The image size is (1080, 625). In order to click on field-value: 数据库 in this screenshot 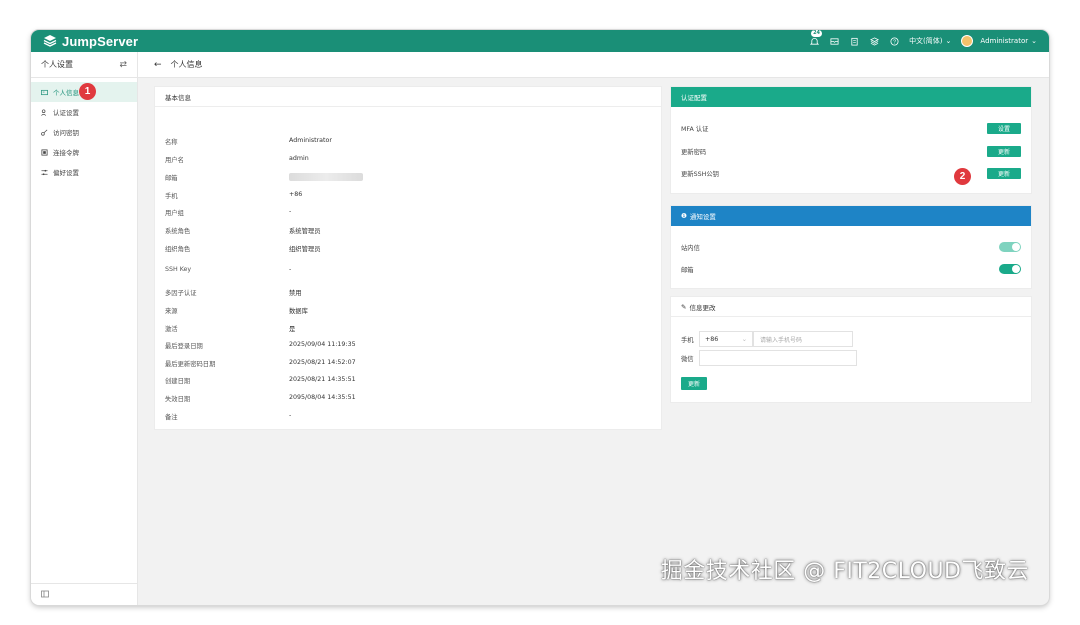, I will do `click(298, 311)`.